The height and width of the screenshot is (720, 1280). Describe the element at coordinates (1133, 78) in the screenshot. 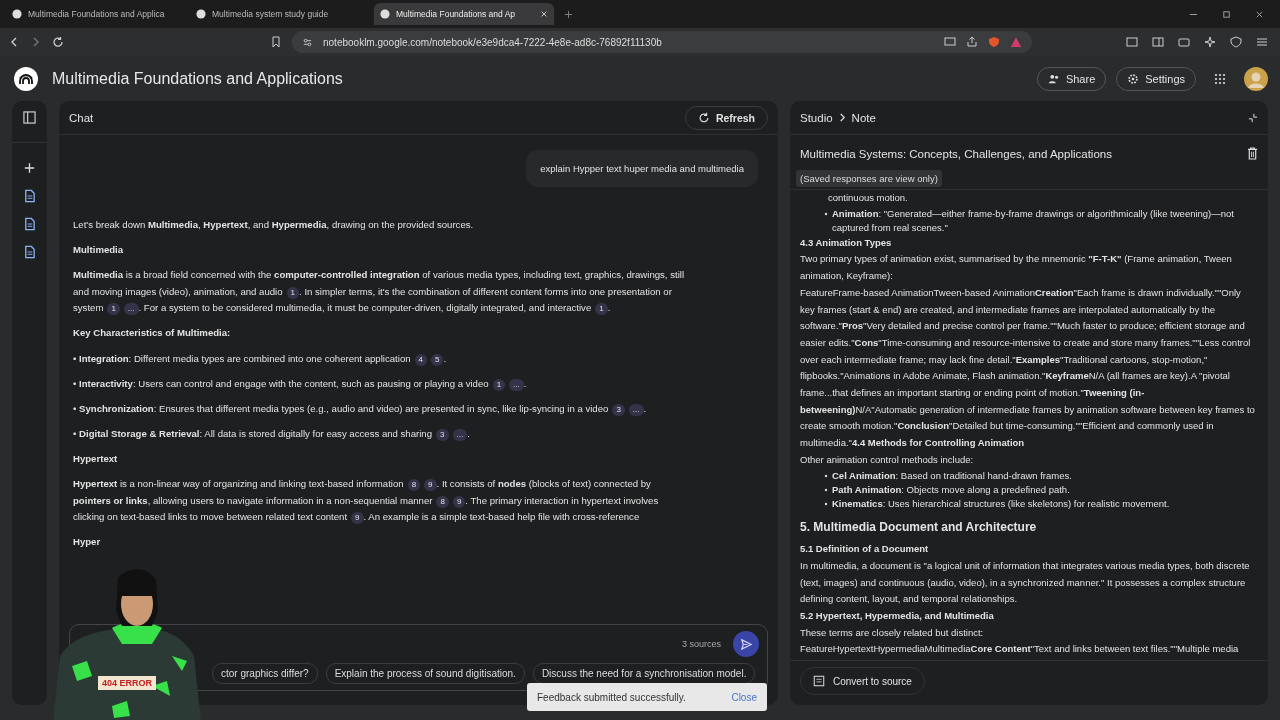

I see `settings-icon` at that location.